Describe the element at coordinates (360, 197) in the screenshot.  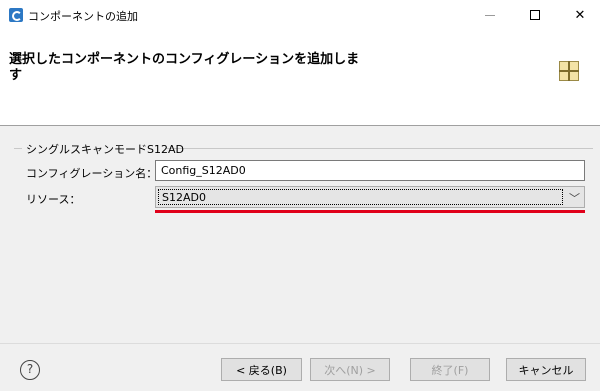
I see `resource-value: S12AD0` at that location.